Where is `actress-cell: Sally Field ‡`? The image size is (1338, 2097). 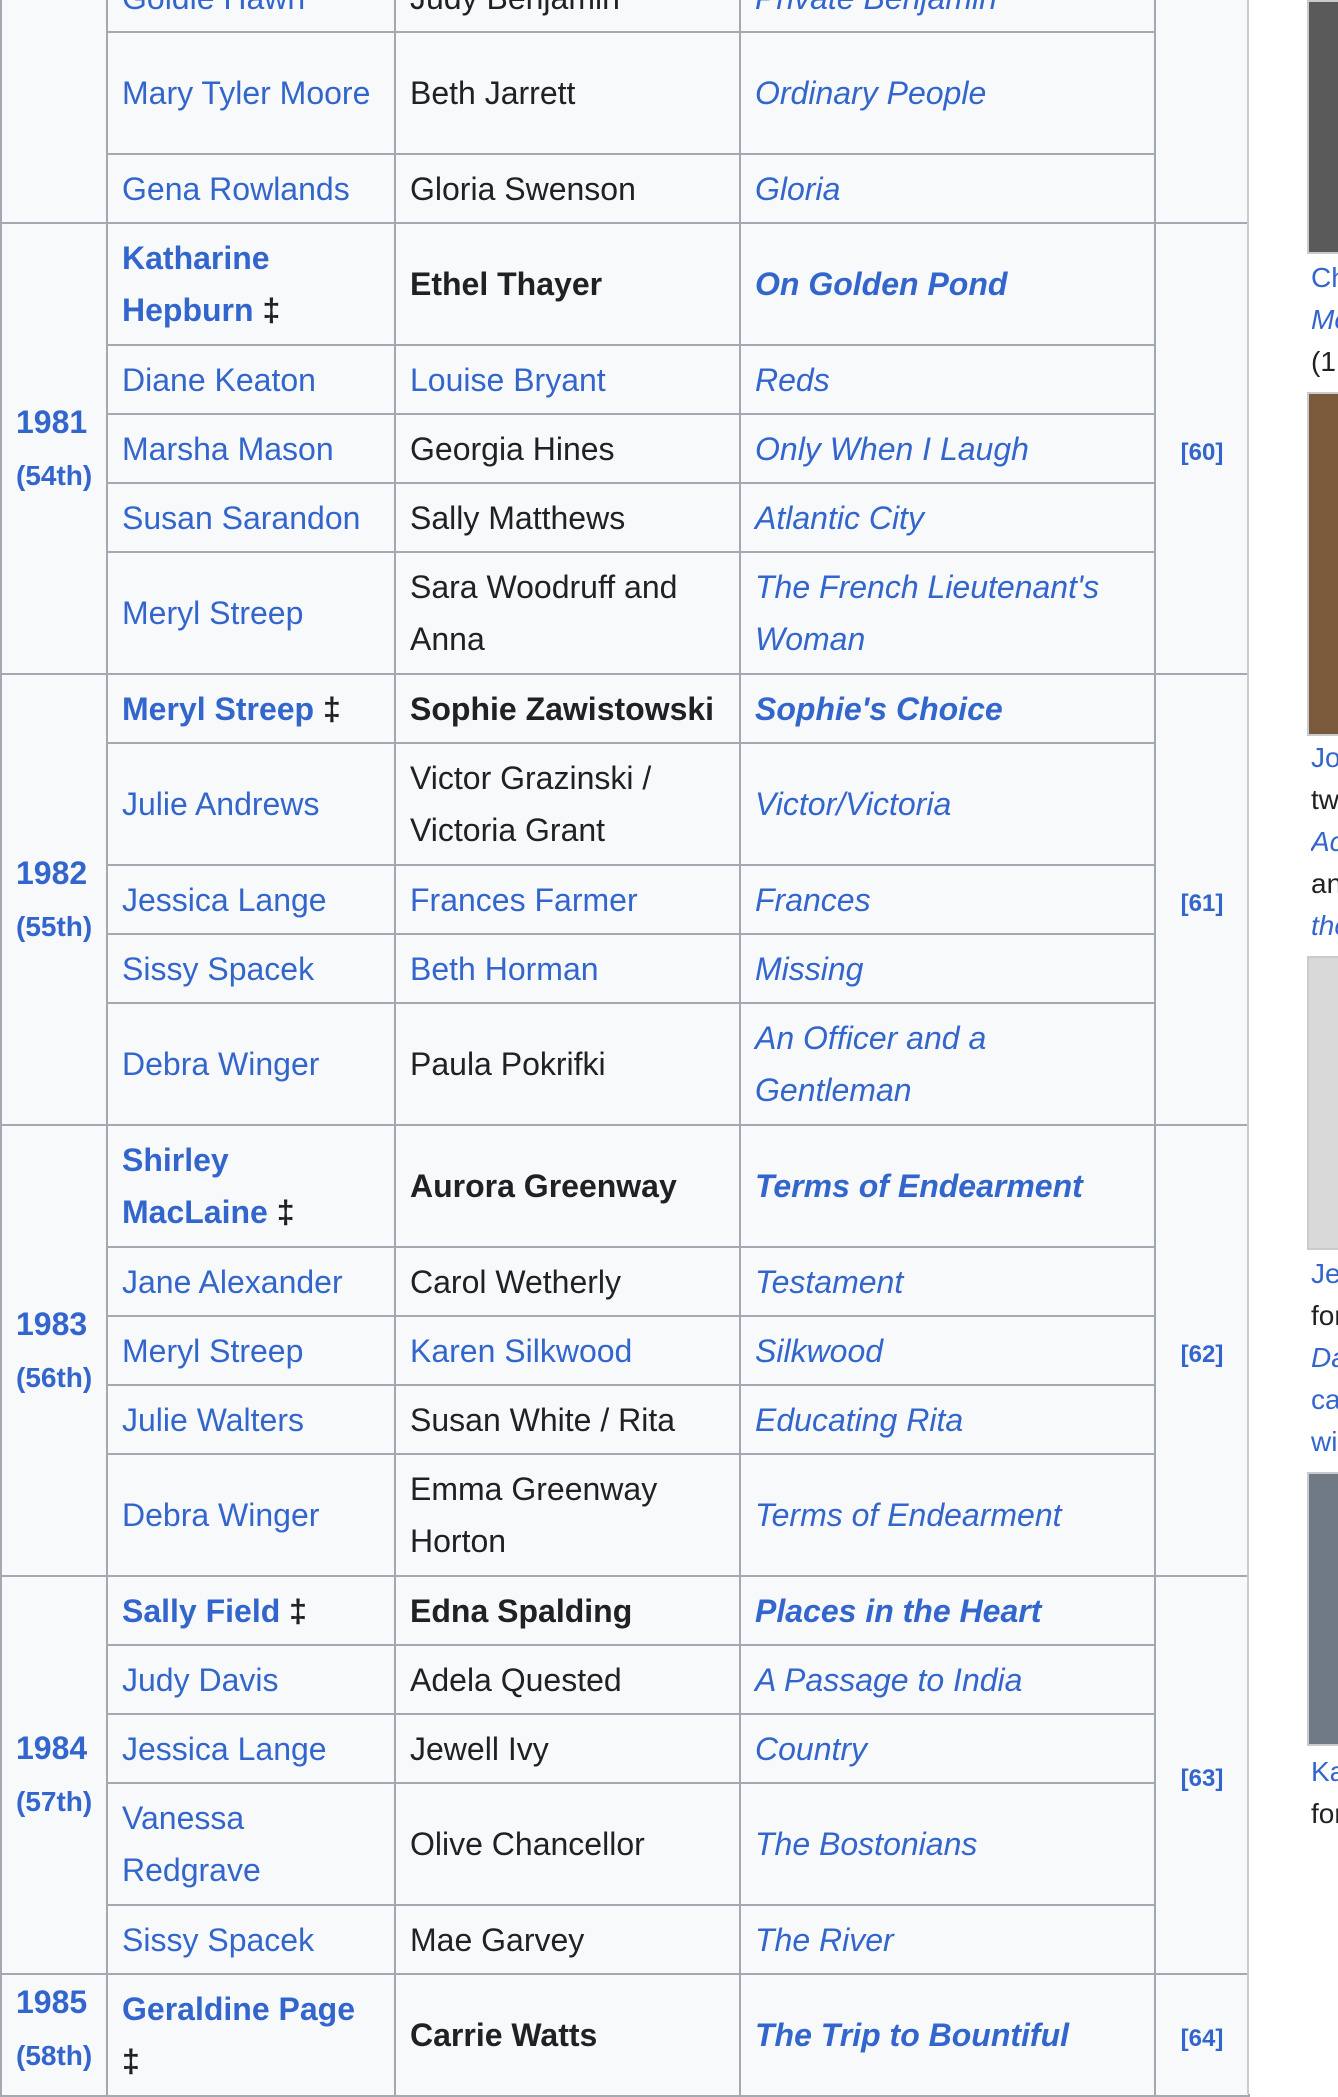
actress-cell: Sally Field ‡ is located at coordinates (251, 1610).